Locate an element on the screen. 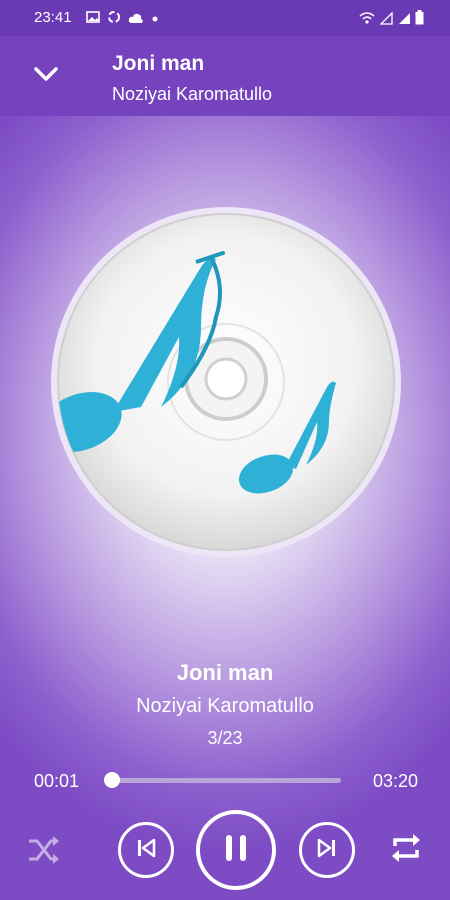 This screenshot has height=900, width=450. play-pause-button is located at coordinates (236, 850).